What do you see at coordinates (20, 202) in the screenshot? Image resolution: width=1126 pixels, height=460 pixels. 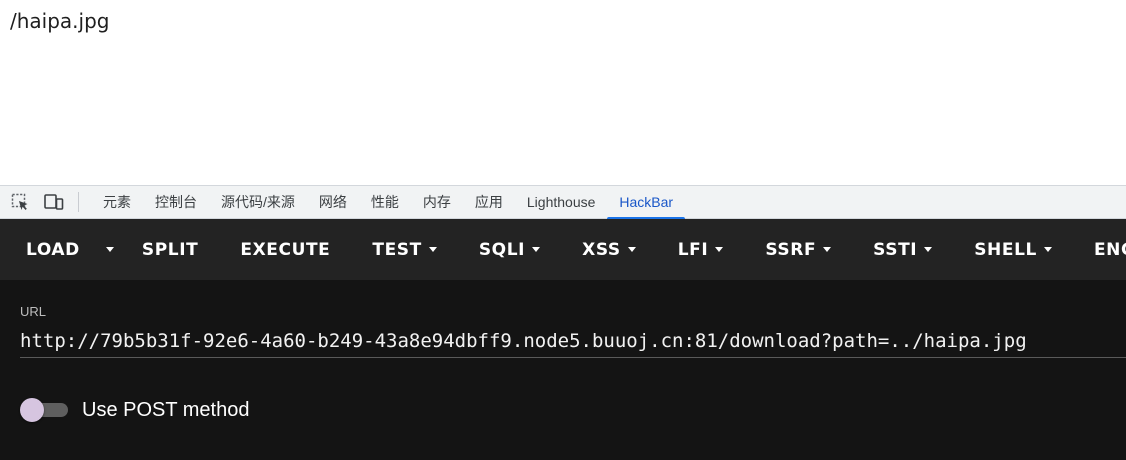 I see `inspect-element-icon` at bounding box center [20, 202].